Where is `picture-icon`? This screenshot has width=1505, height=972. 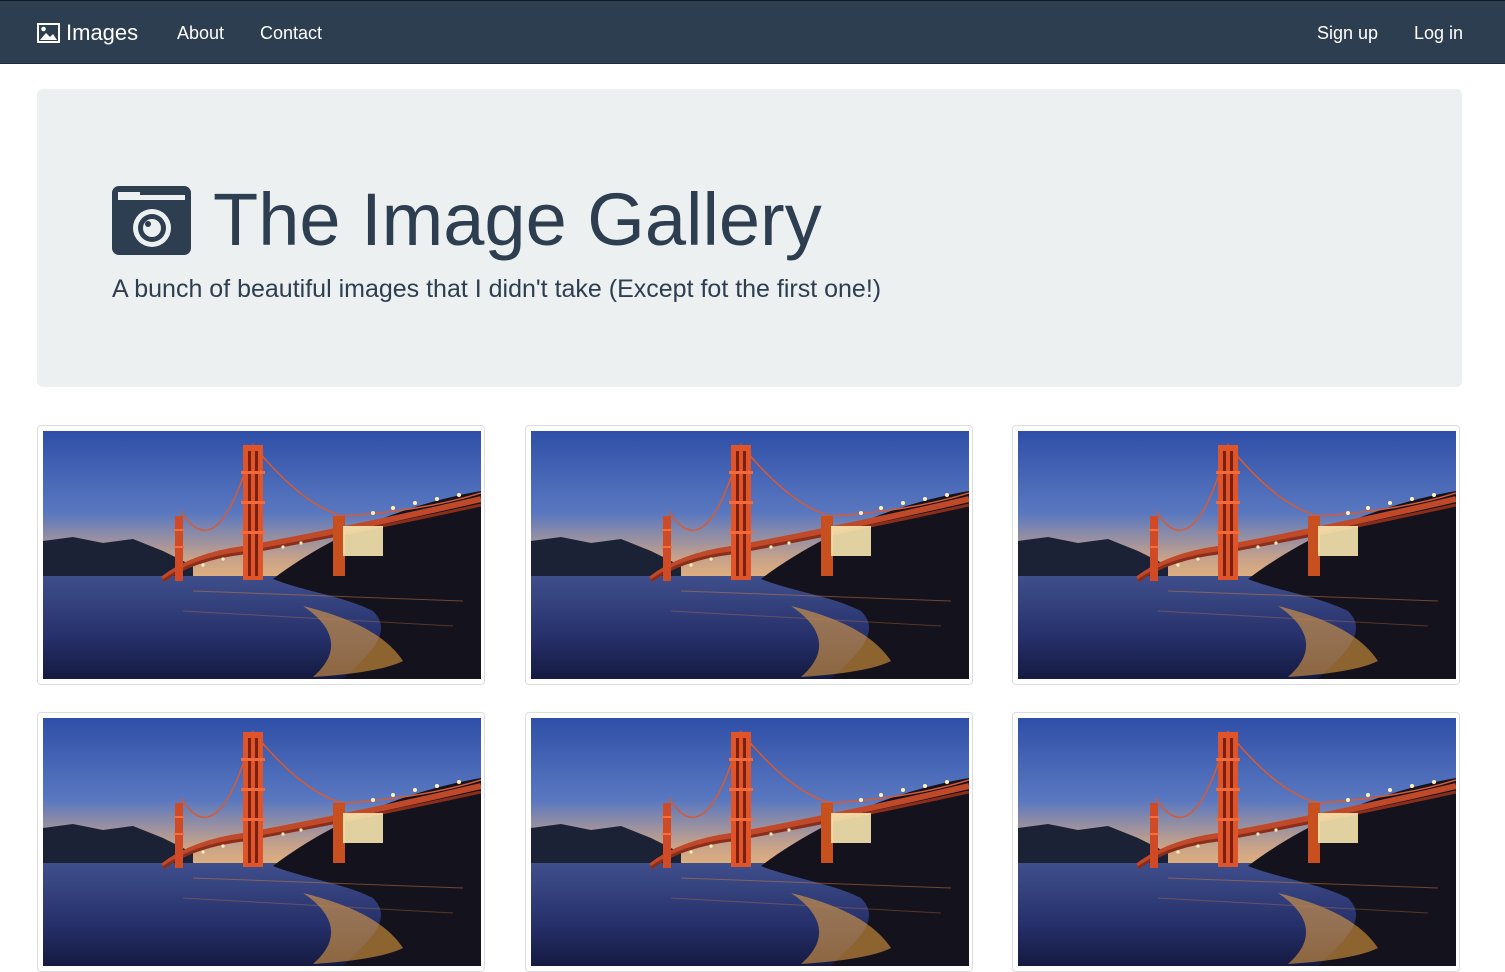 picture-icon is located at coordinates (48, 33).